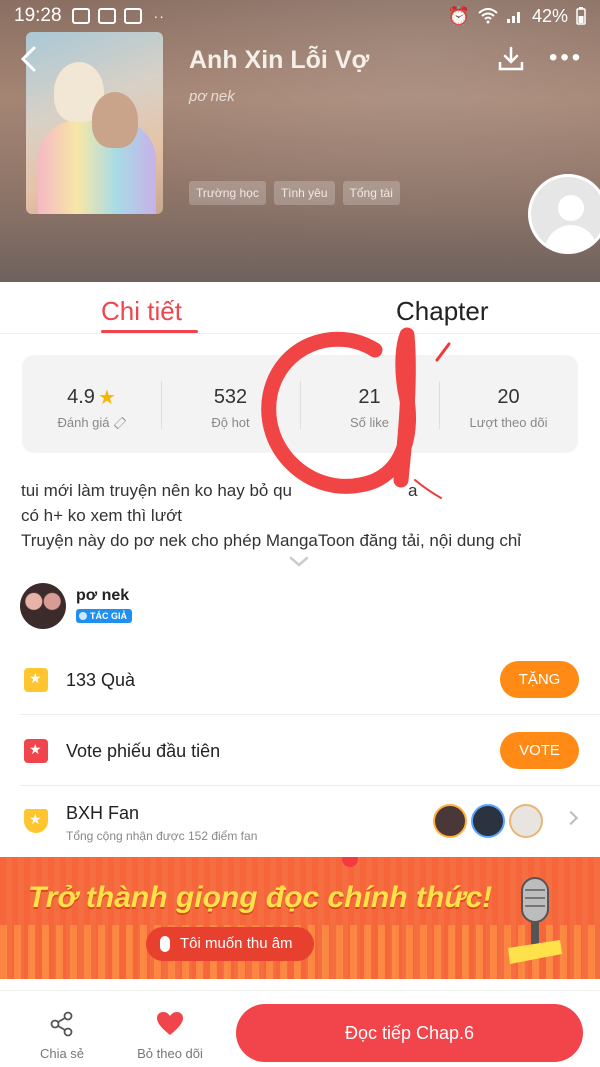  Describe the element at coordinates (62, 1053) in the screenshot. I see `share-label: Chia sẻ` at that location.